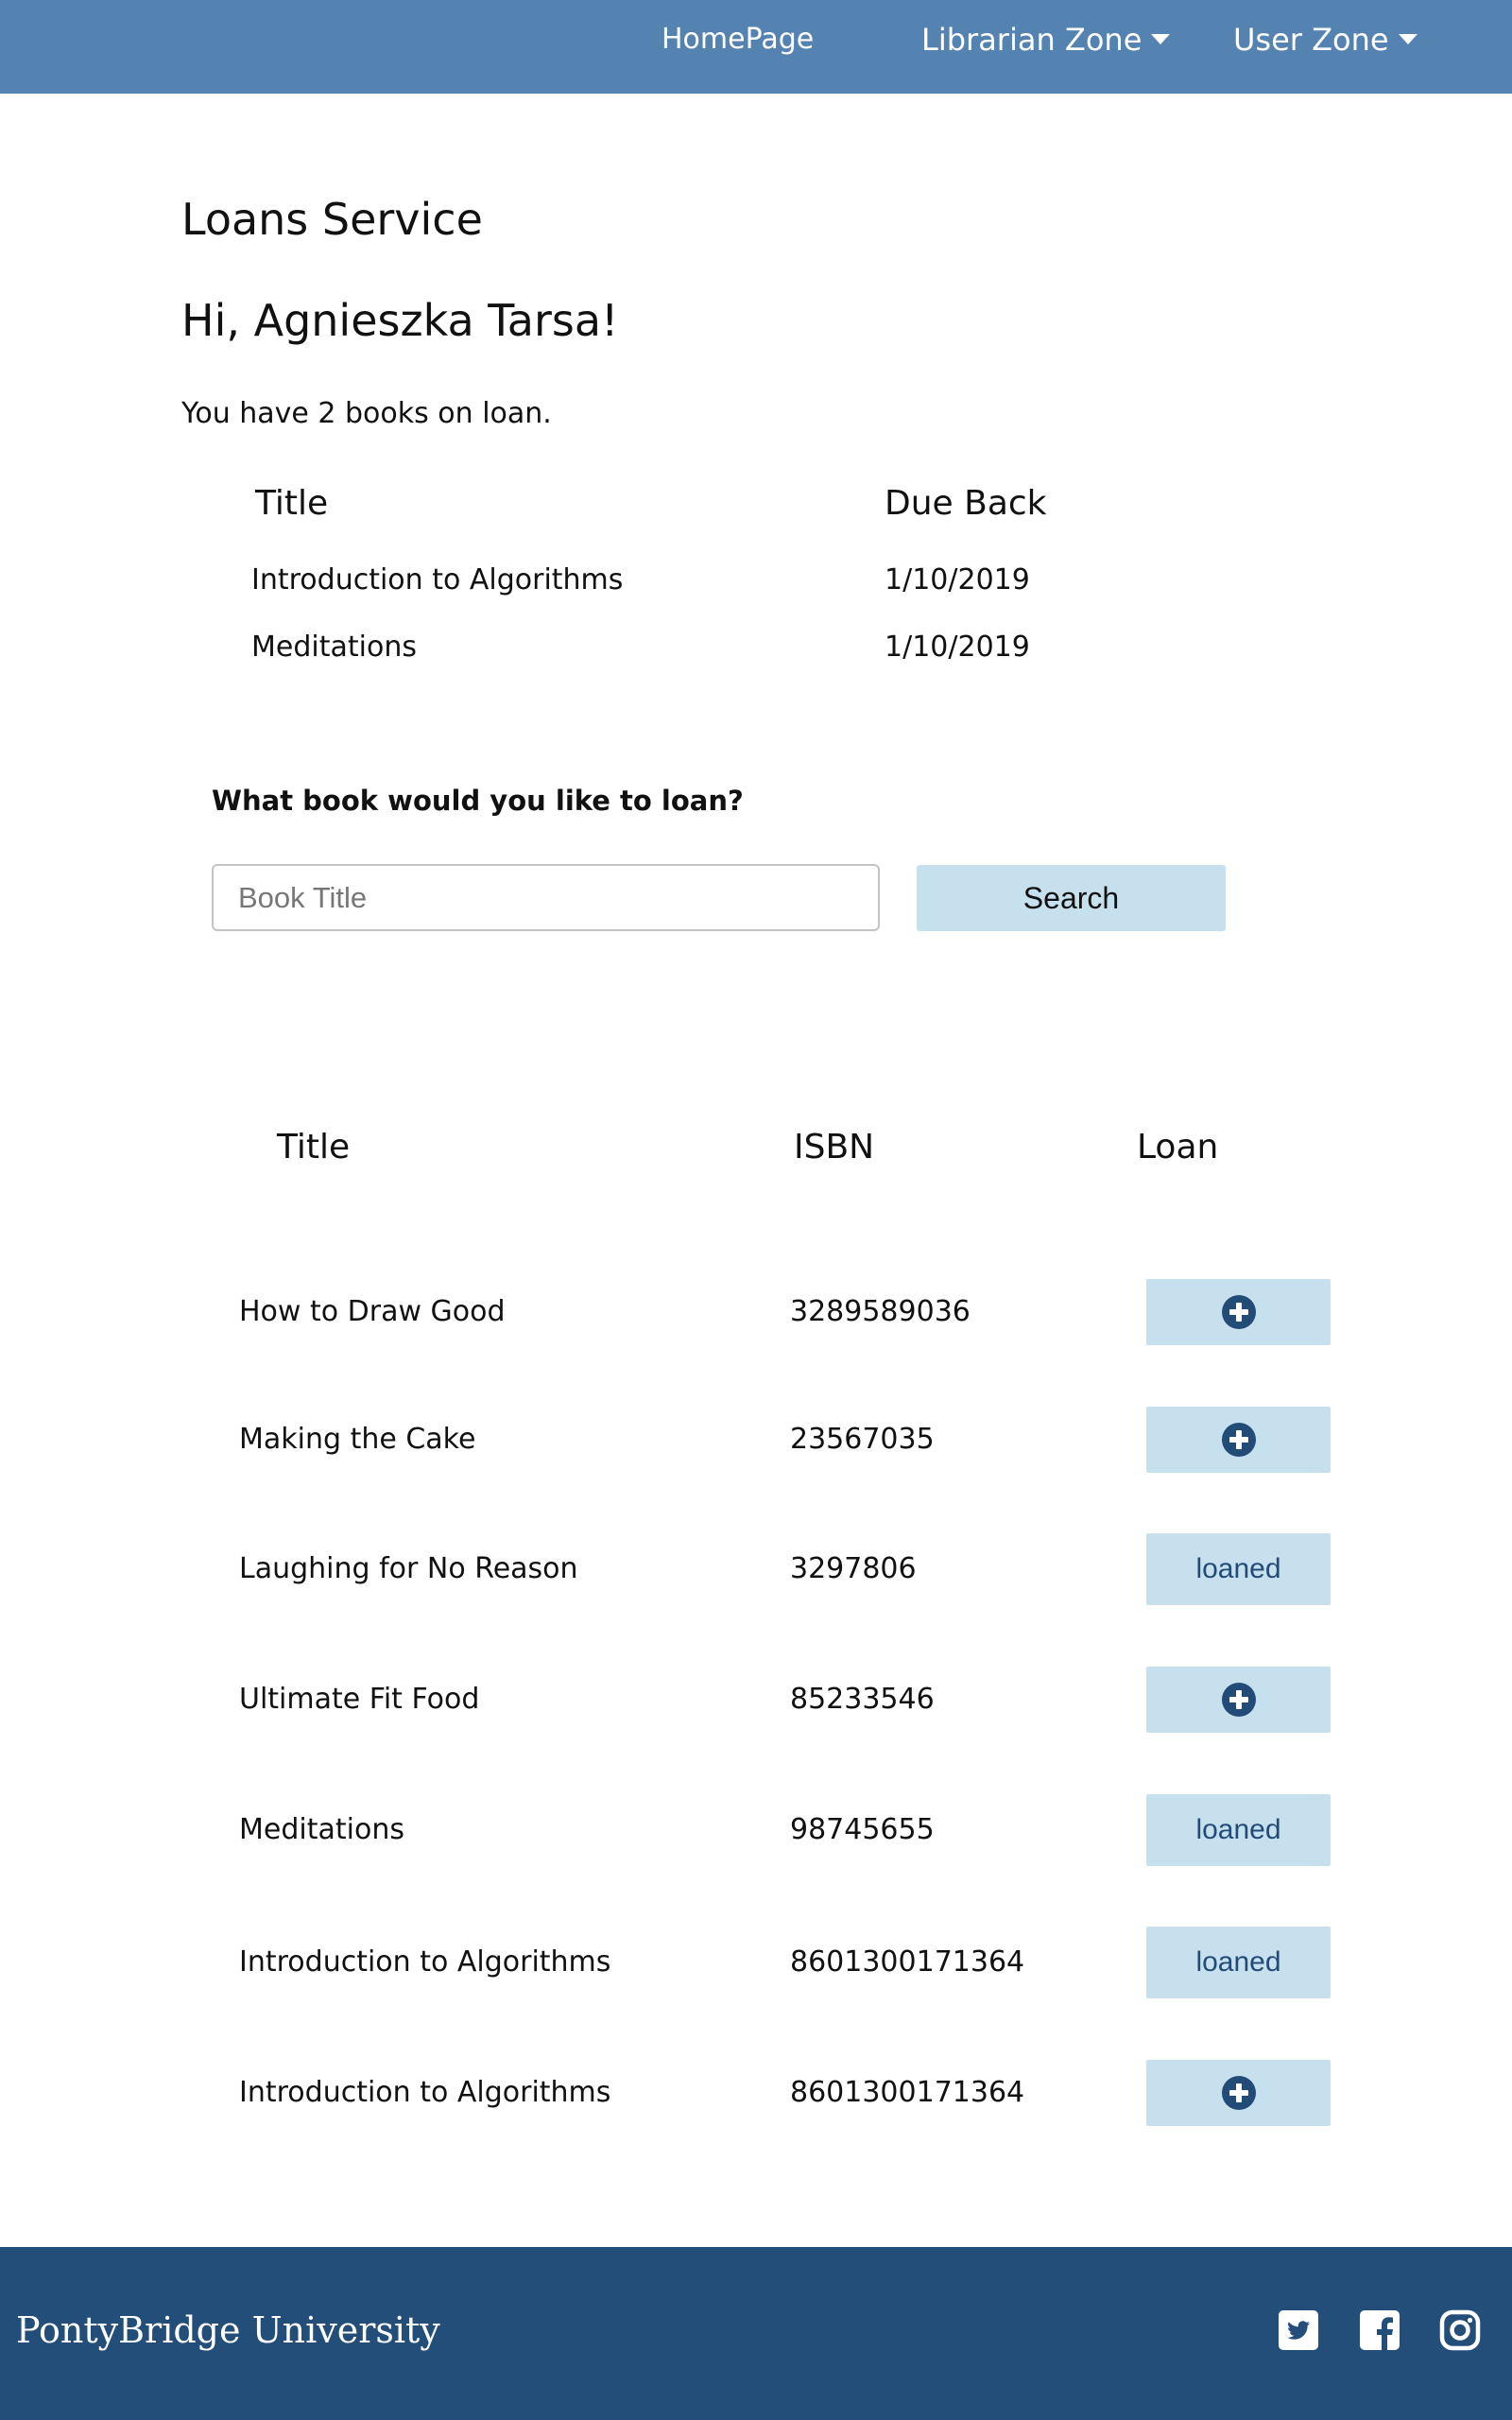 The image size is (1512, 2420). What do you see at coordinates (332, 219) in the screenshot?
I see `page-title: Loans Service` at bounding box center [332, 219].